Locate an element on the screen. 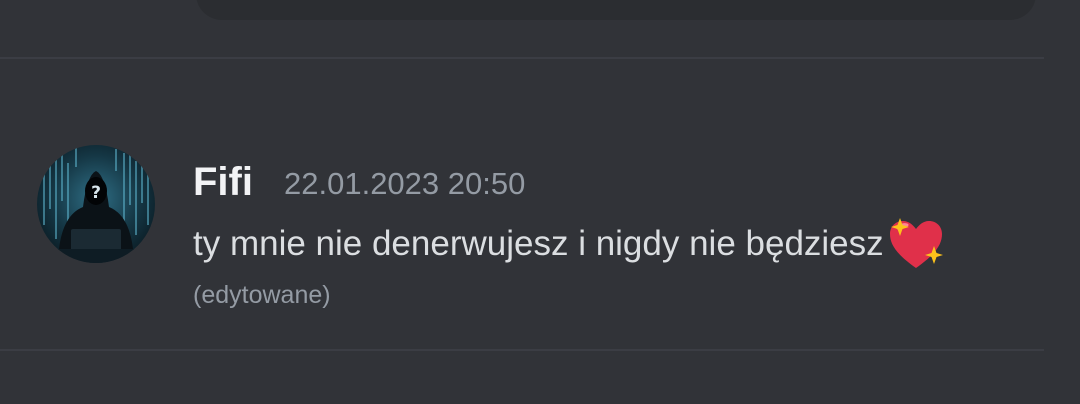 This screenshot has width=1080, height=404. message-divider-top is located at coordinates (522, 58).